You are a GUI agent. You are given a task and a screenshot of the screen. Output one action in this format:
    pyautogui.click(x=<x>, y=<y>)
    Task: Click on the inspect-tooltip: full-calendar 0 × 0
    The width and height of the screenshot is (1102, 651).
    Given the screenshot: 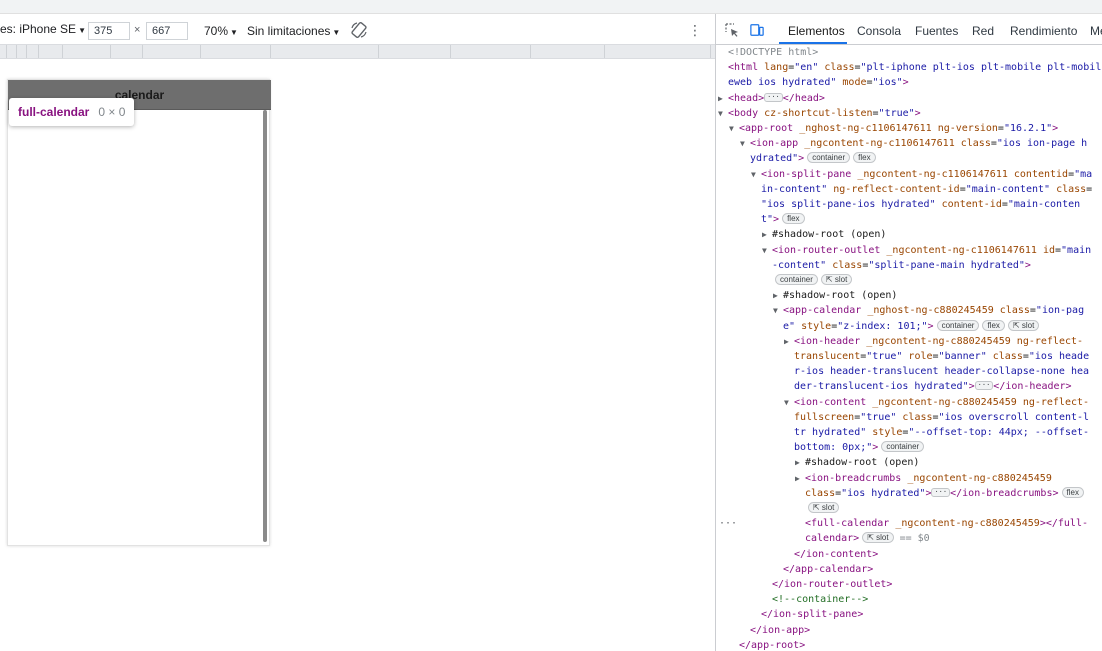 What is the action you would take?
    pyautogui.click(x=72, y=112)
    